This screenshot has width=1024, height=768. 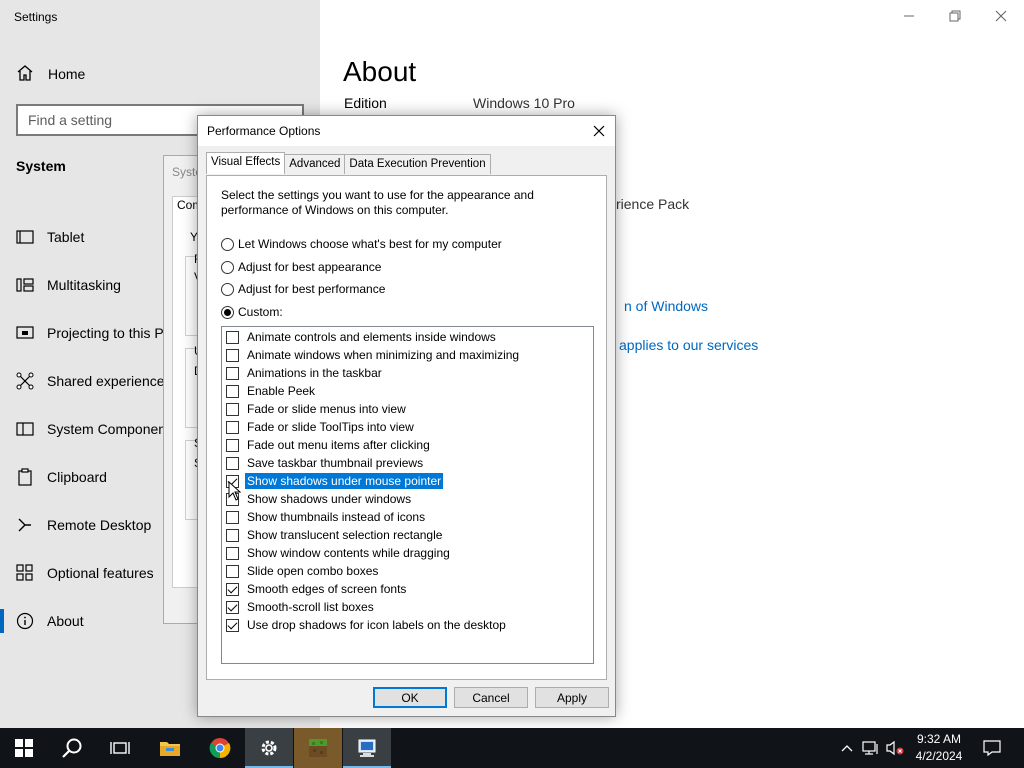 What do you see at coordinates (380, 71) in the screenshot?
I see `page-title: About` at bounding box center [380, 71].